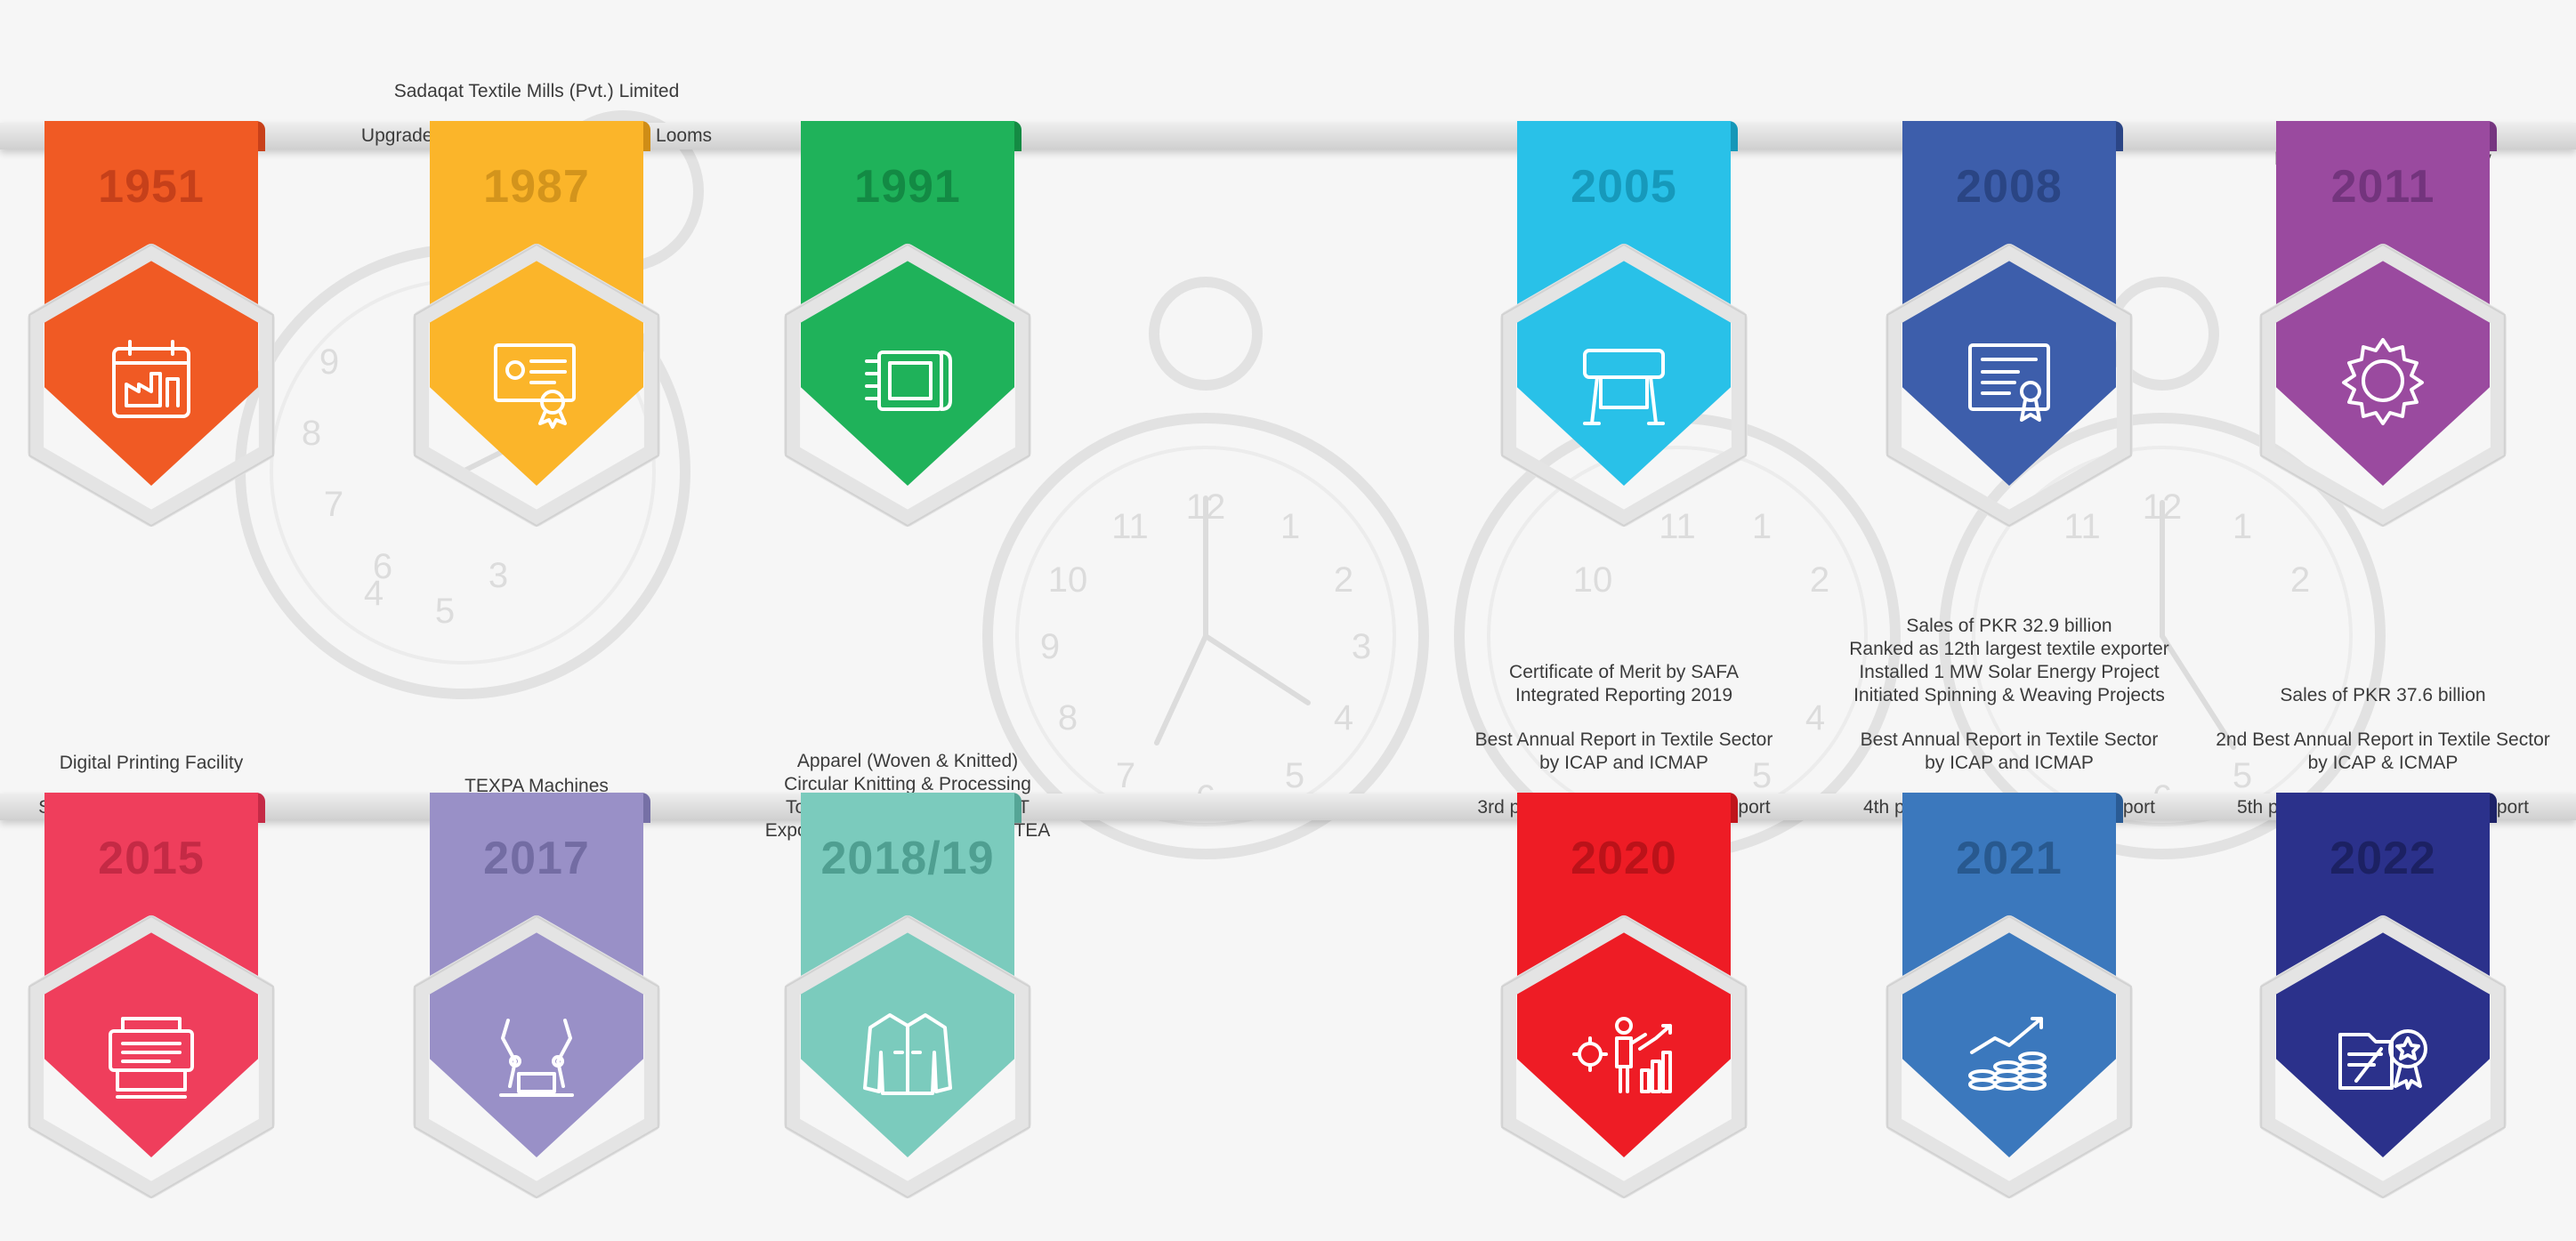 This screenshot has width=2576, height=1241. I want to click on svg-text: 1, so click(1290, 526).